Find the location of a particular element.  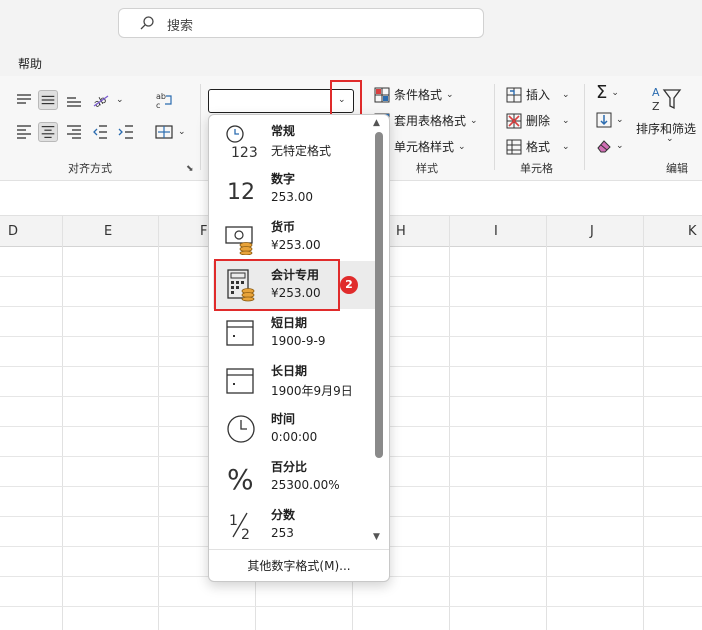

align-center-icon is located at coordinates (48, 132).